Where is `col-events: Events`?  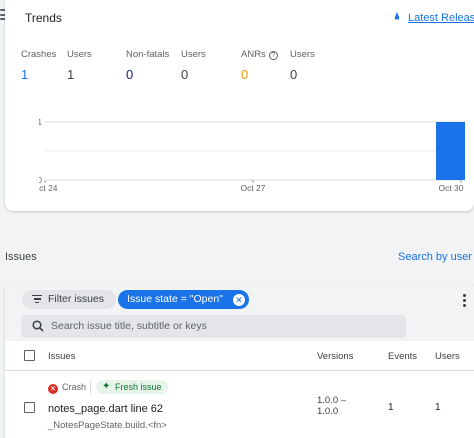
col-events: Events is located at coordinates (402, 356).